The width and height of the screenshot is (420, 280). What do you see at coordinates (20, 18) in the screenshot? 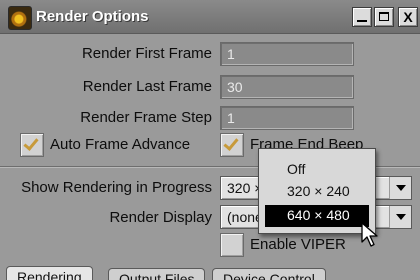
I see `app-logo-icon` at bounding box center [20, 18].